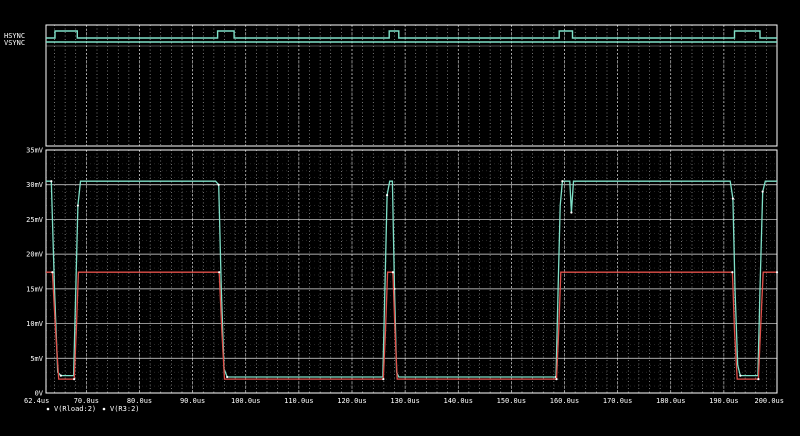 The image size is (800, 436). What do you see at coordinates (769, 401) in the screenshot?
I see `x-tick-label: 200.0us` at bounding box center [769, 401].